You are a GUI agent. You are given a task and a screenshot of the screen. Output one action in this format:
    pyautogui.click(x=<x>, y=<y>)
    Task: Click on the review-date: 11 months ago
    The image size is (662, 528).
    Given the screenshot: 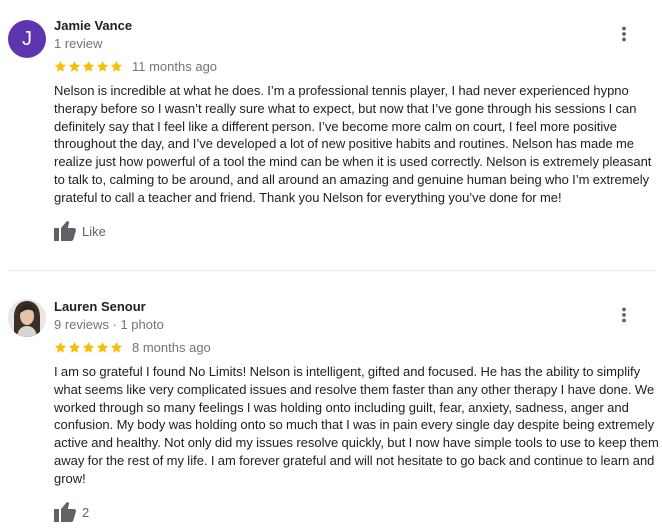 What is the action you would take?
    pyautogui.click(x=175, y=66)
    